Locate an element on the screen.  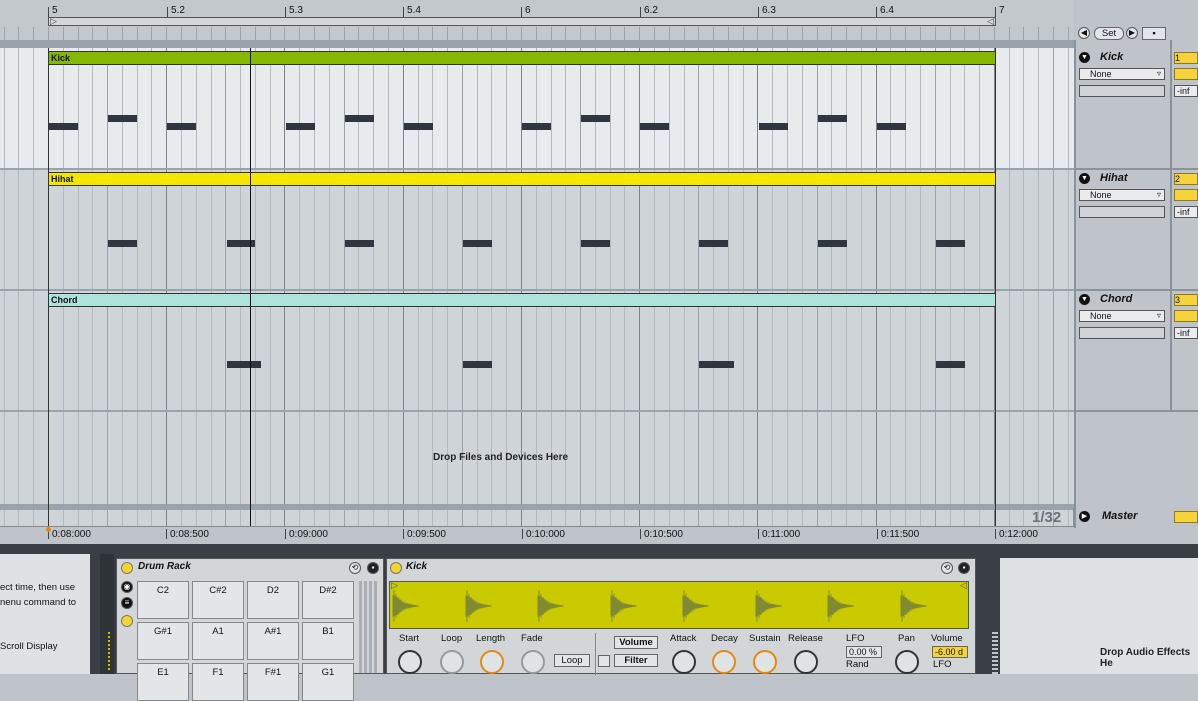
attack-knob is located at coordinates (684, 662).